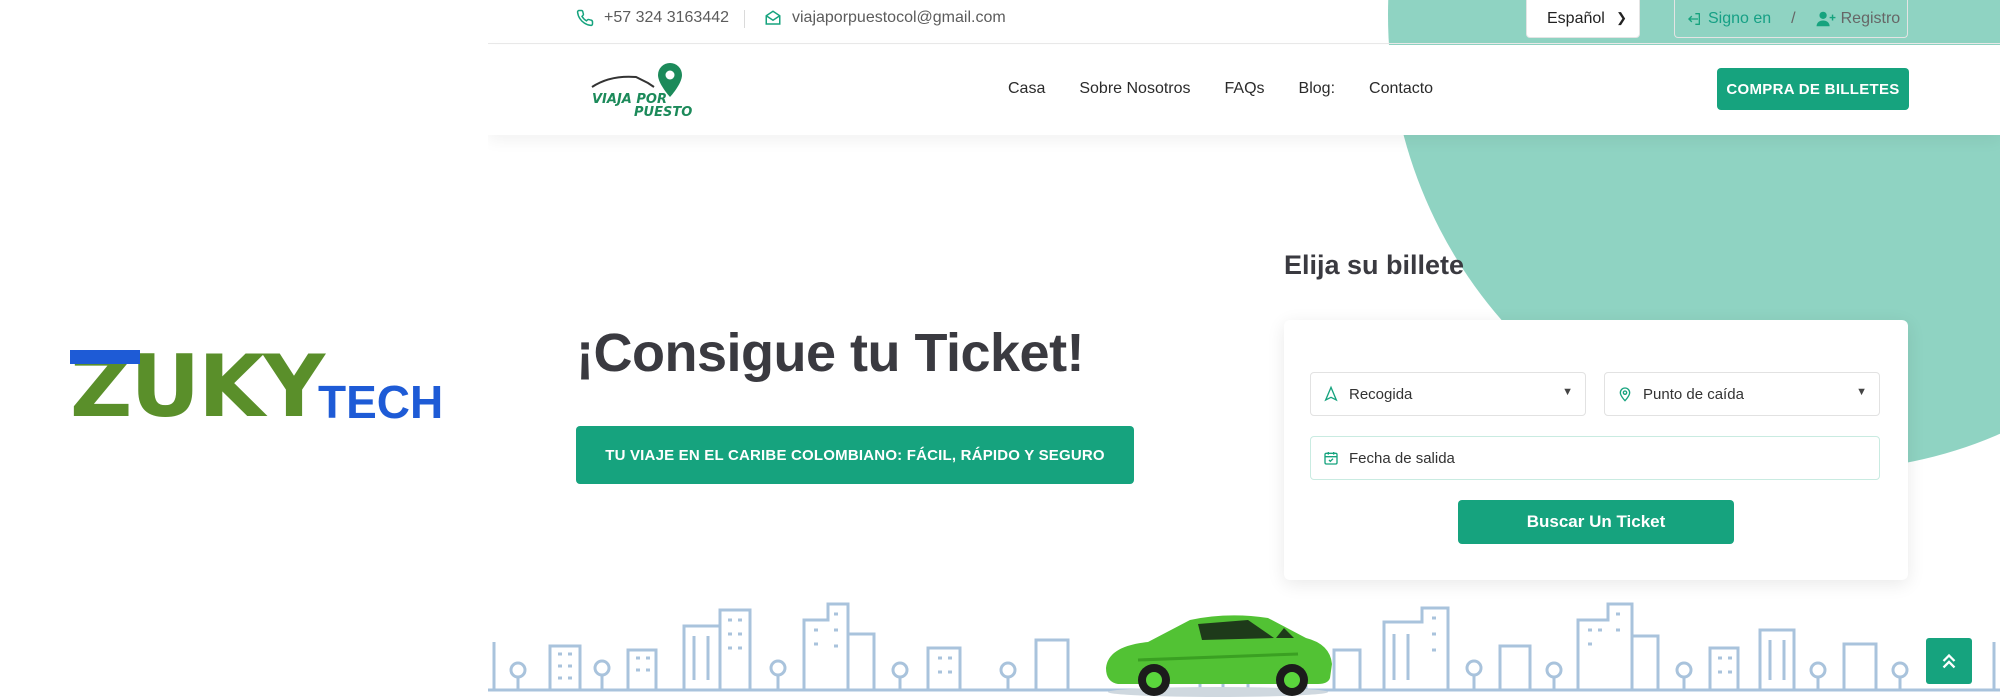  I want to click on nav-item-blog: Blog:, so click(1317, 89).